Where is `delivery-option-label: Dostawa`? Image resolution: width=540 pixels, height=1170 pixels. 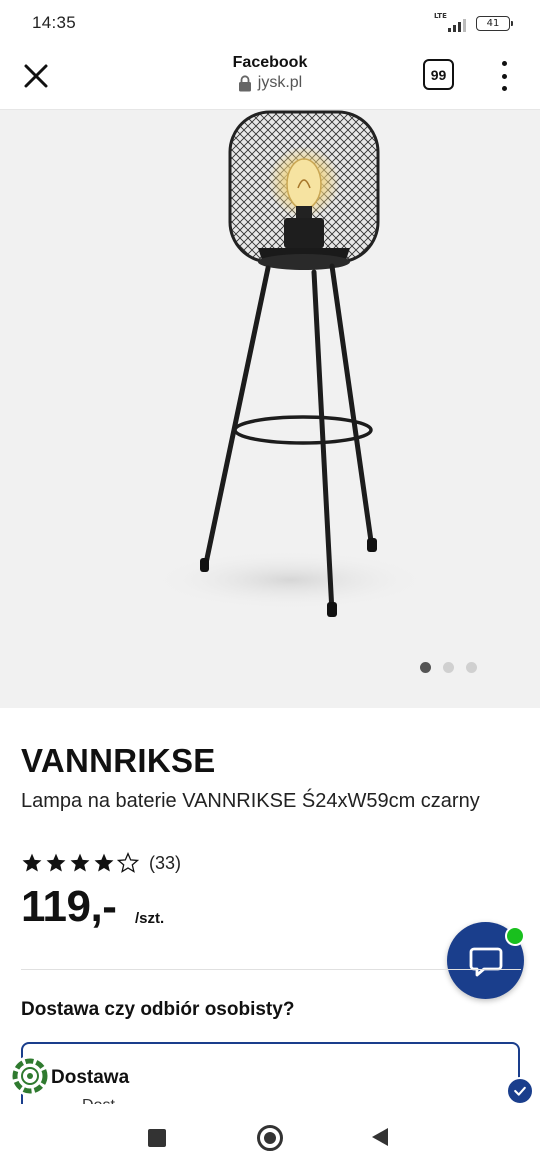
delivery-option-label: Dostawa is located at coordinates (90, 1077).